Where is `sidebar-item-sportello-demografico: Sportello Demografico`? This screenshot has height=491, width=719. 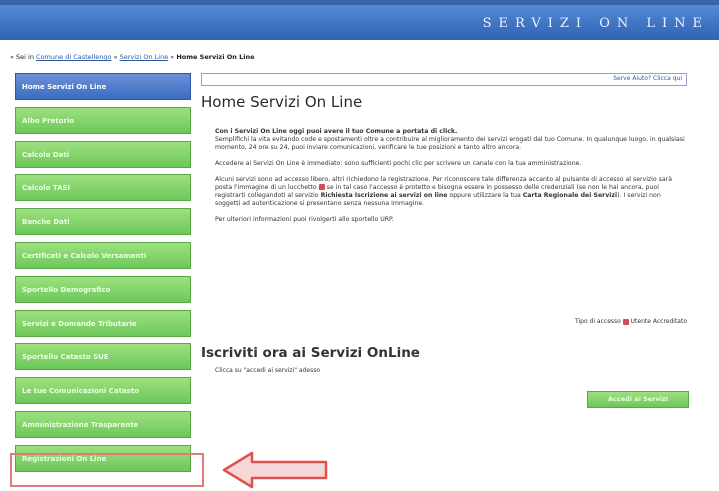 sidebar-item-sportello-demografico: Sportello Demografico is located at coordinates (103, 289).